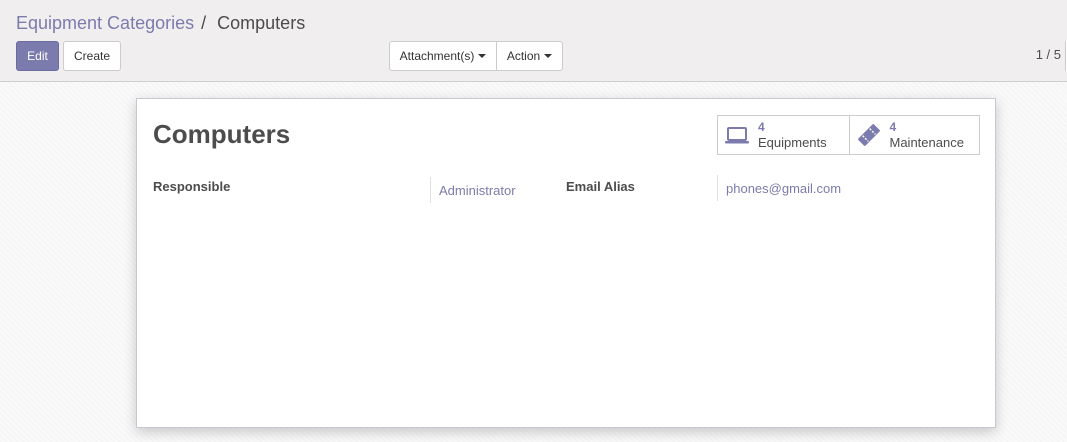  What do you see at coordinates (761, 127) in the screenshot?
I see `equipments-count: 4` at bounding box center [761, 127].